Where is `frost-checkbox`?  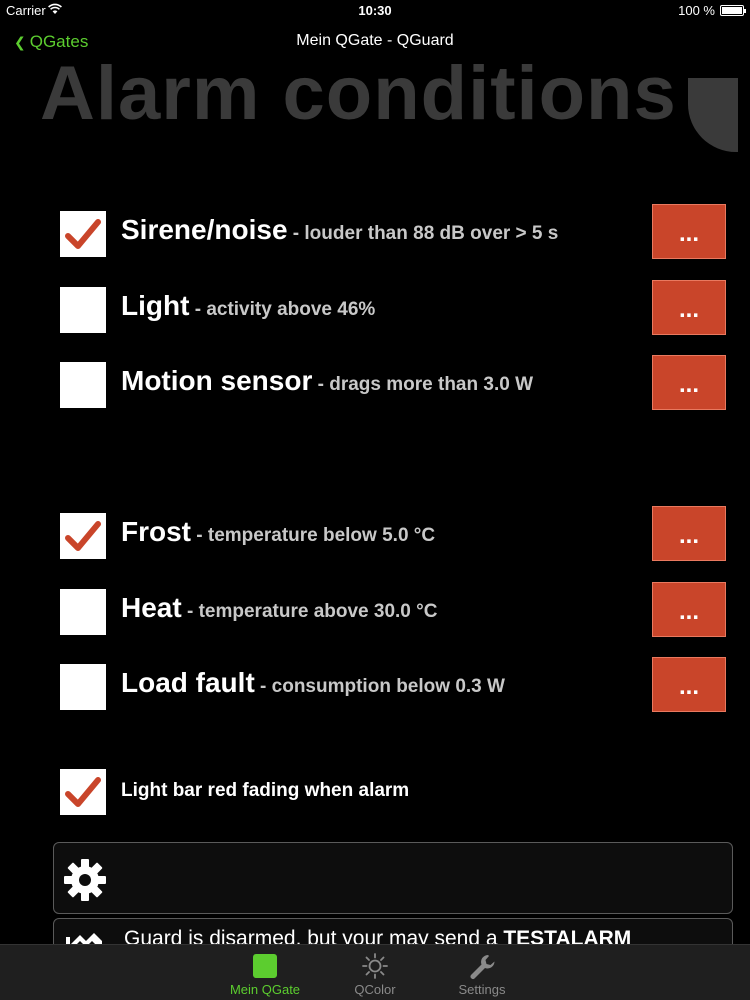
frost-checkbox is located at coordinates (83, 536).